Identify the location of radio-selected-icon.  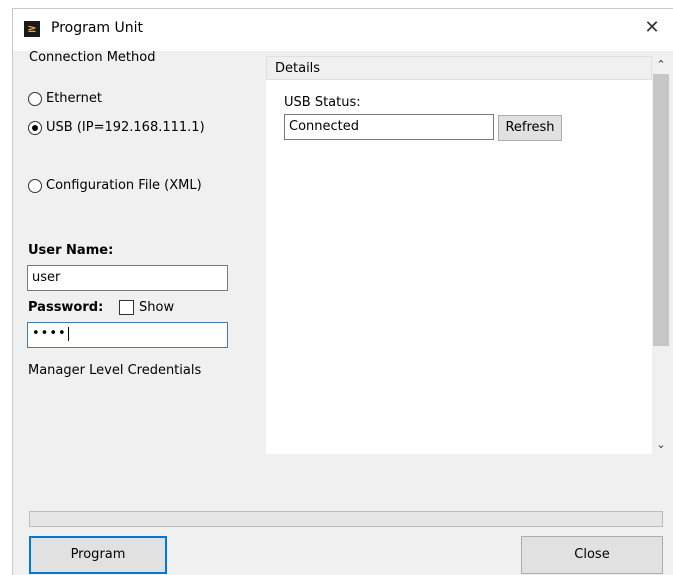
(35, 127).